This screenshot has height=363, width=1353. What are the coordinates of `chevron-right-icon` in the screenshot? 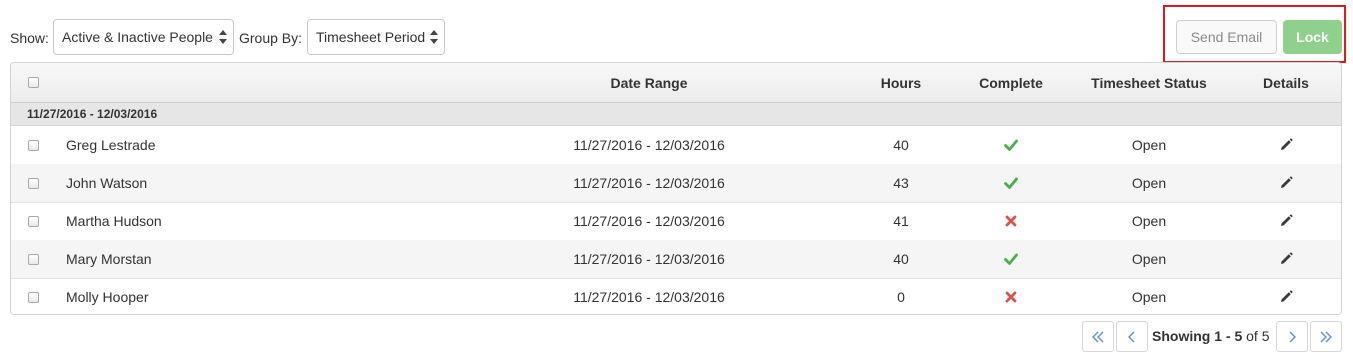 It's located at (1292, 337).